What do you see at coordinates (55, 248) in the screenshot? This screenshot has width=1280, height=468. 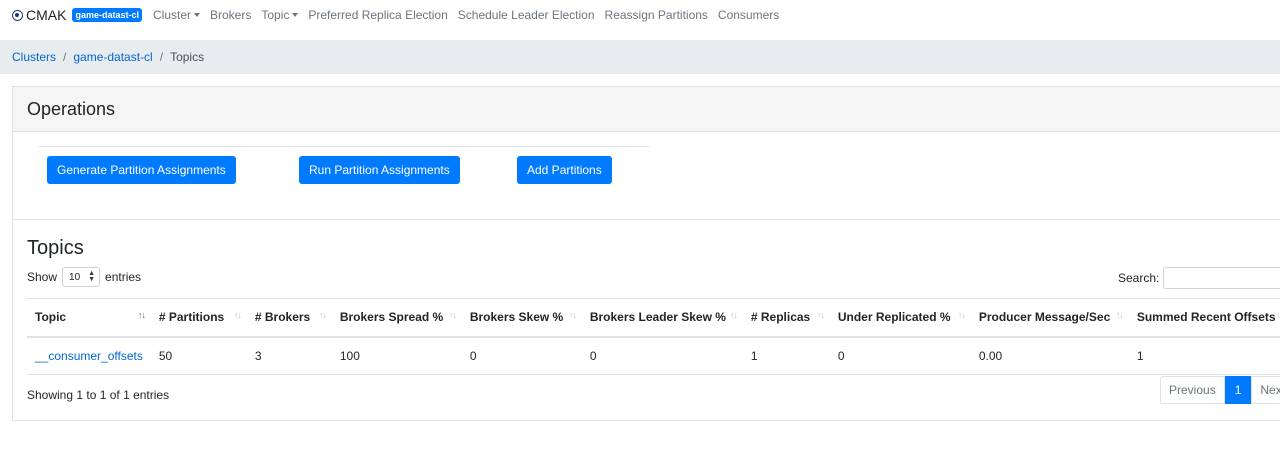 I see `topics-title: Topics` at bounding box center [55, 248].